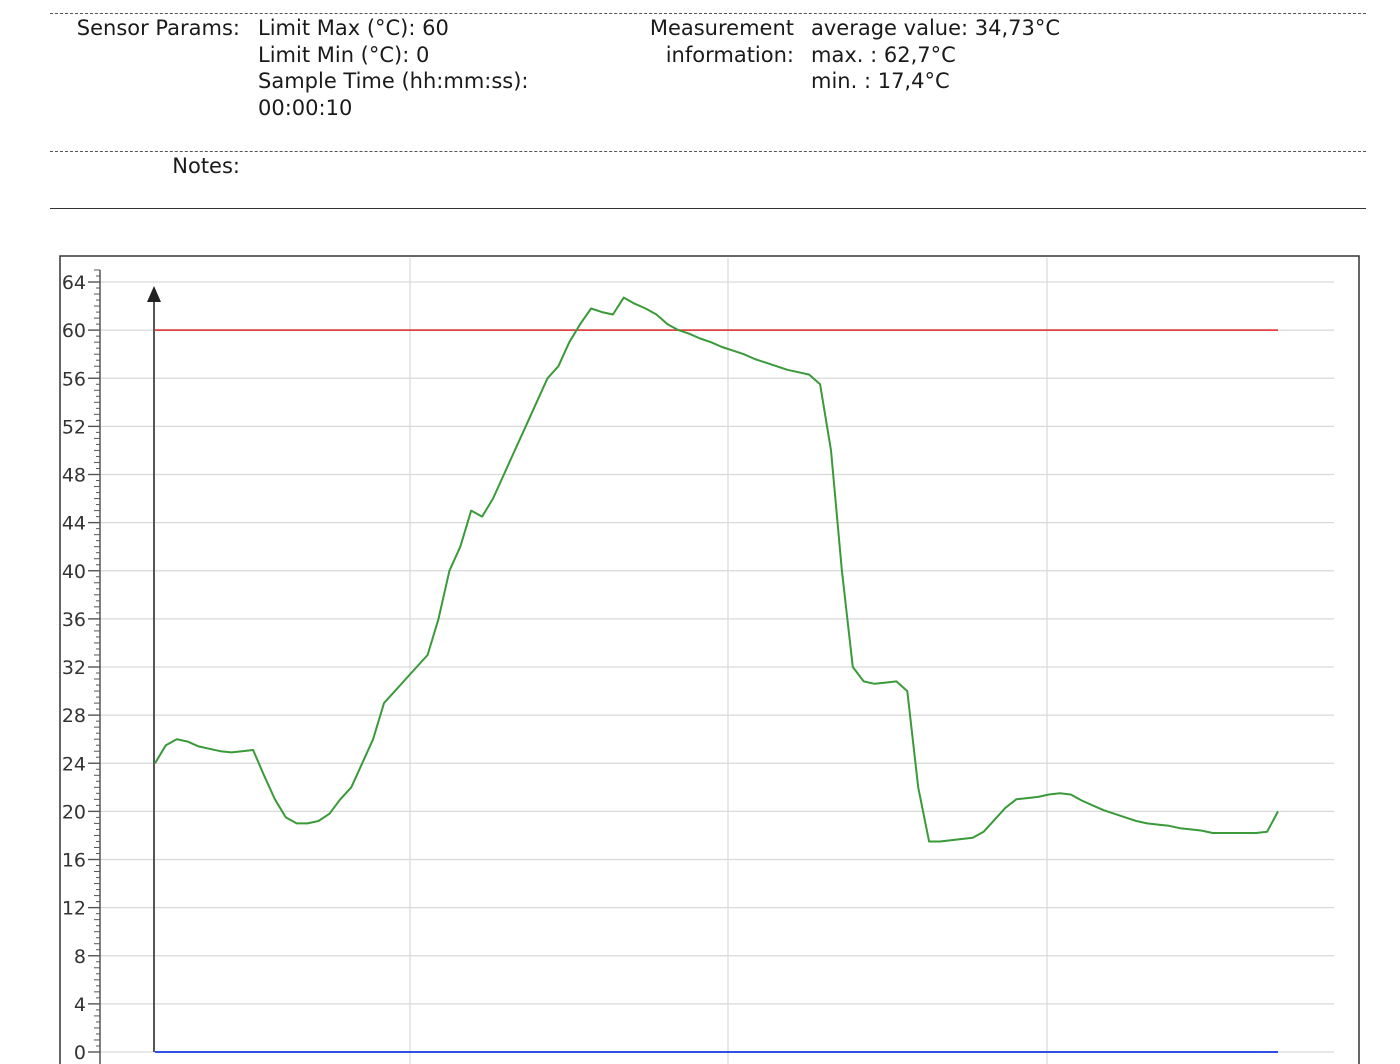 This screenshot has height=1064, width=1400. What do you see at coordinates (74, 524) in the screenshot?
I see `y-tick-label-44: 44` at bounding box center [74, 524].